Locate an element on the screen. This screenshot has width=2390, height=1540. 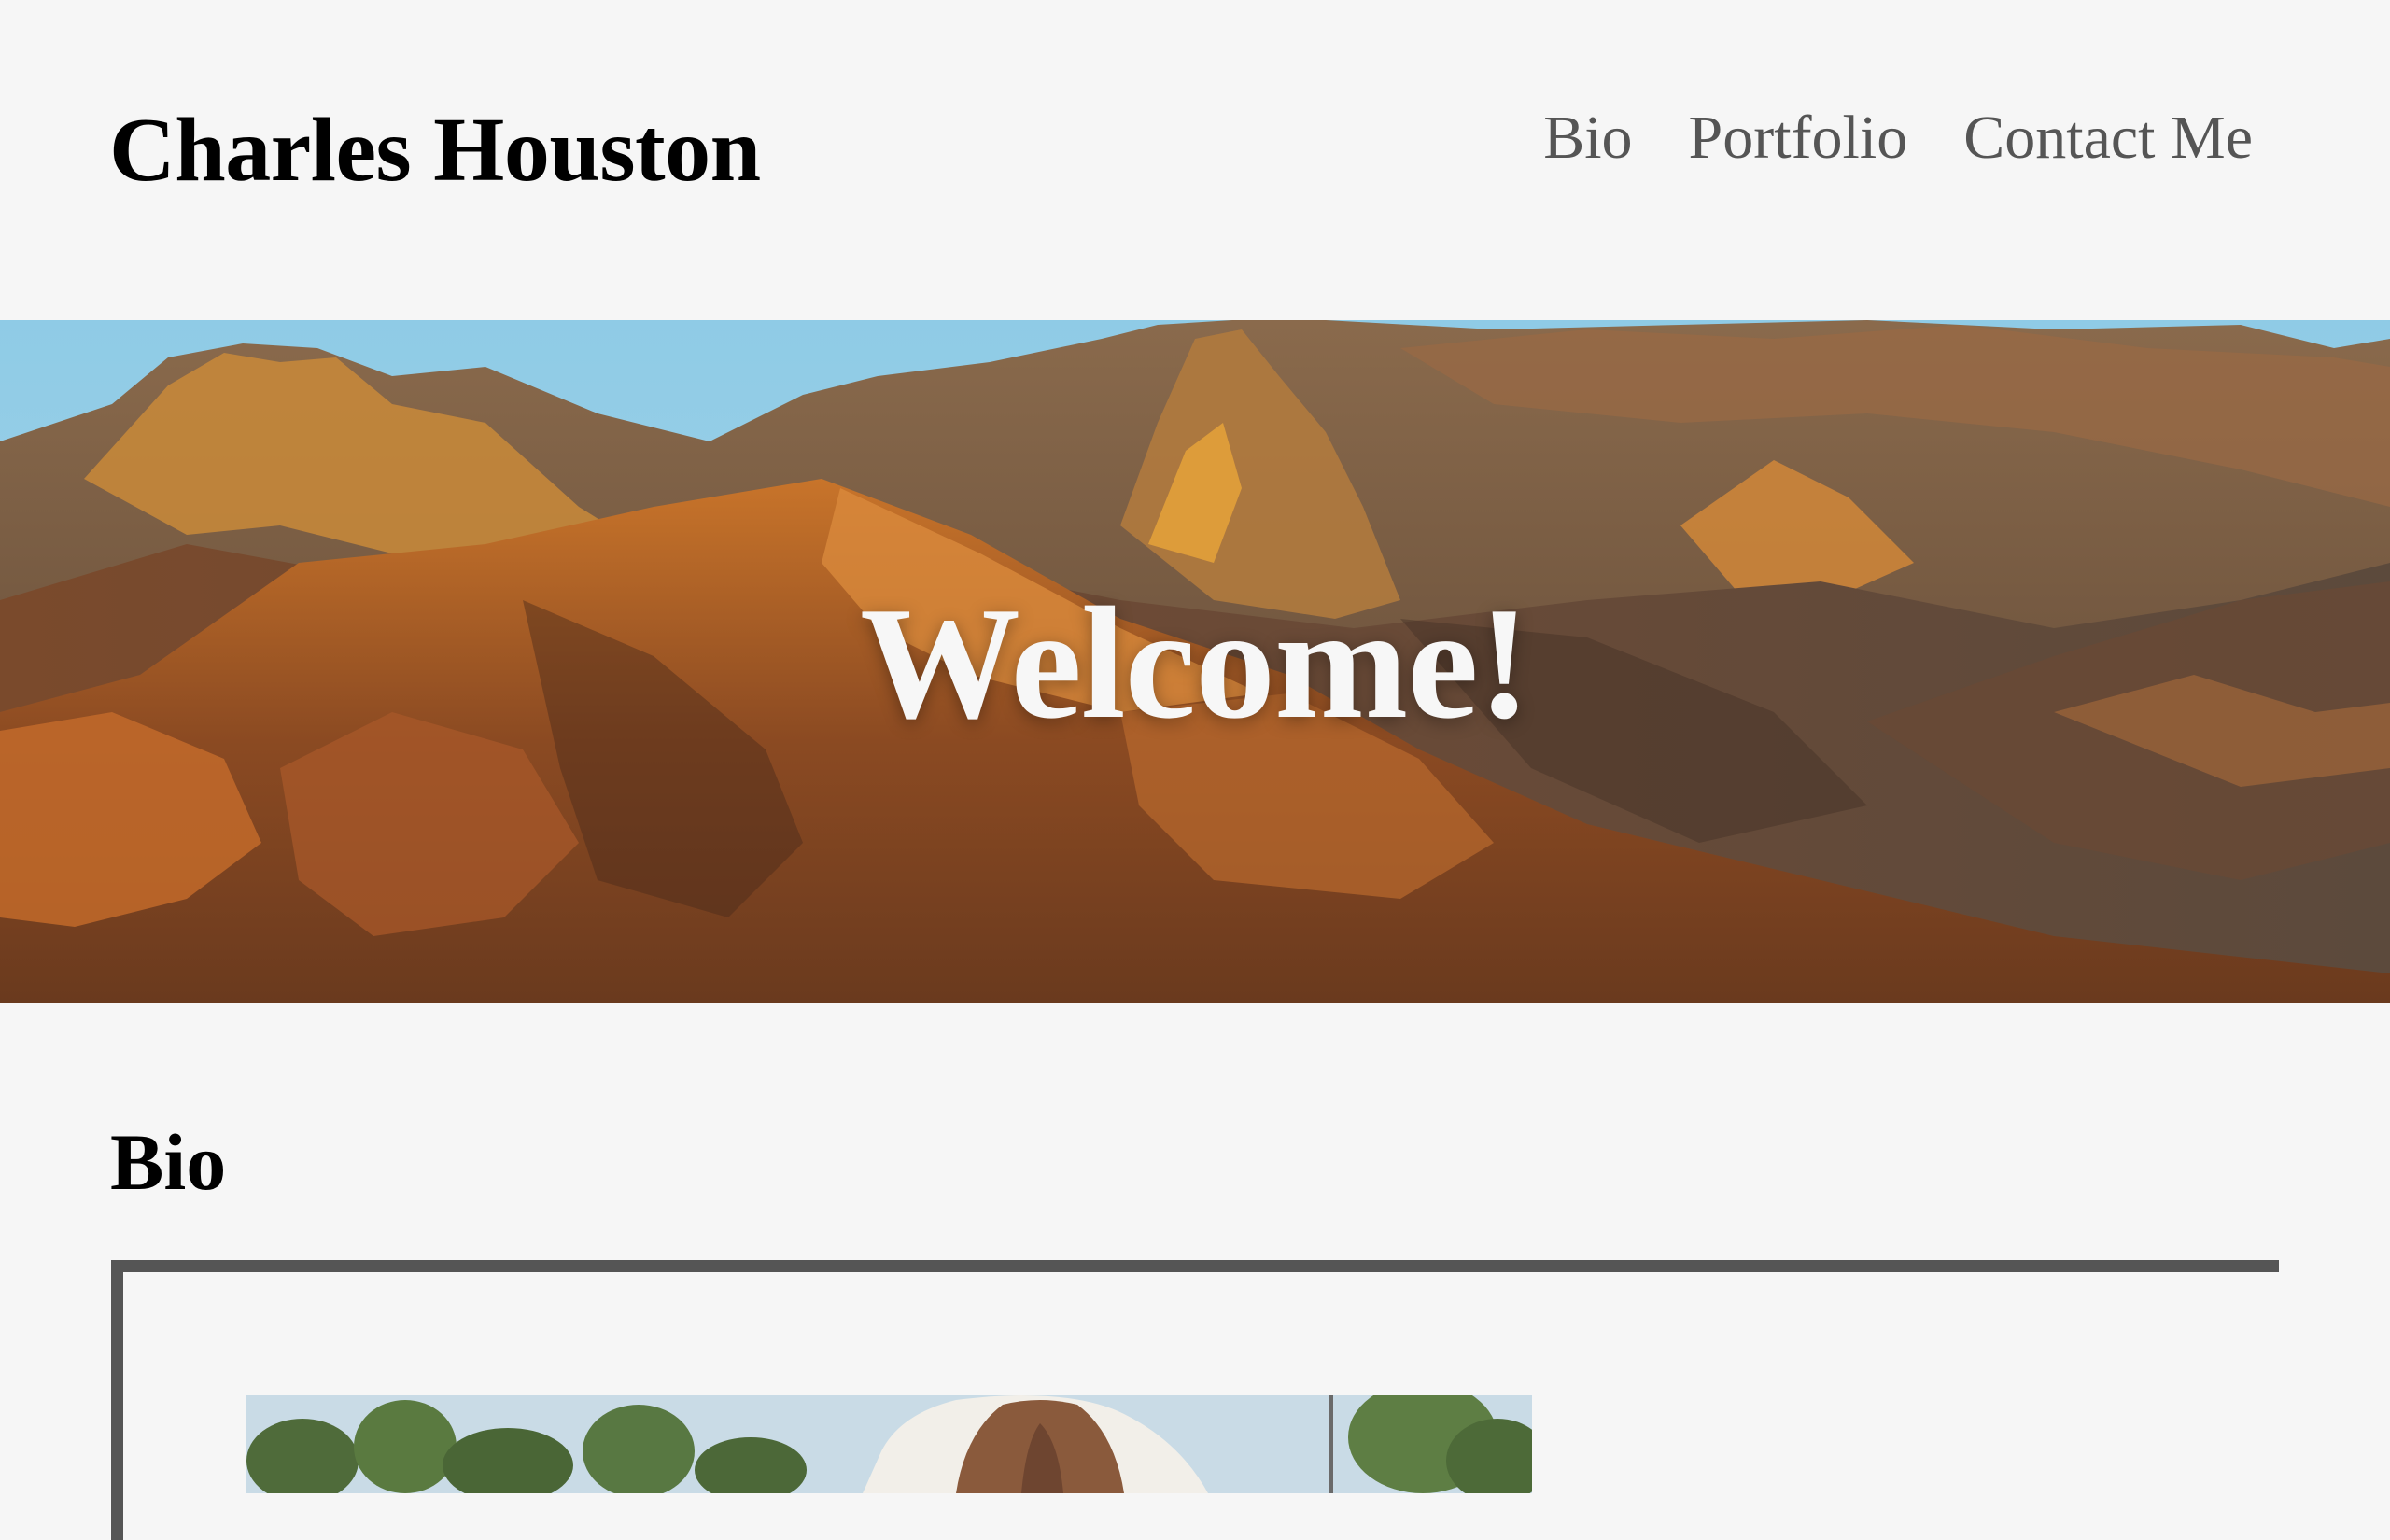
nav-link-contact-me: Contact Me is located at coordinates (2108, 138).